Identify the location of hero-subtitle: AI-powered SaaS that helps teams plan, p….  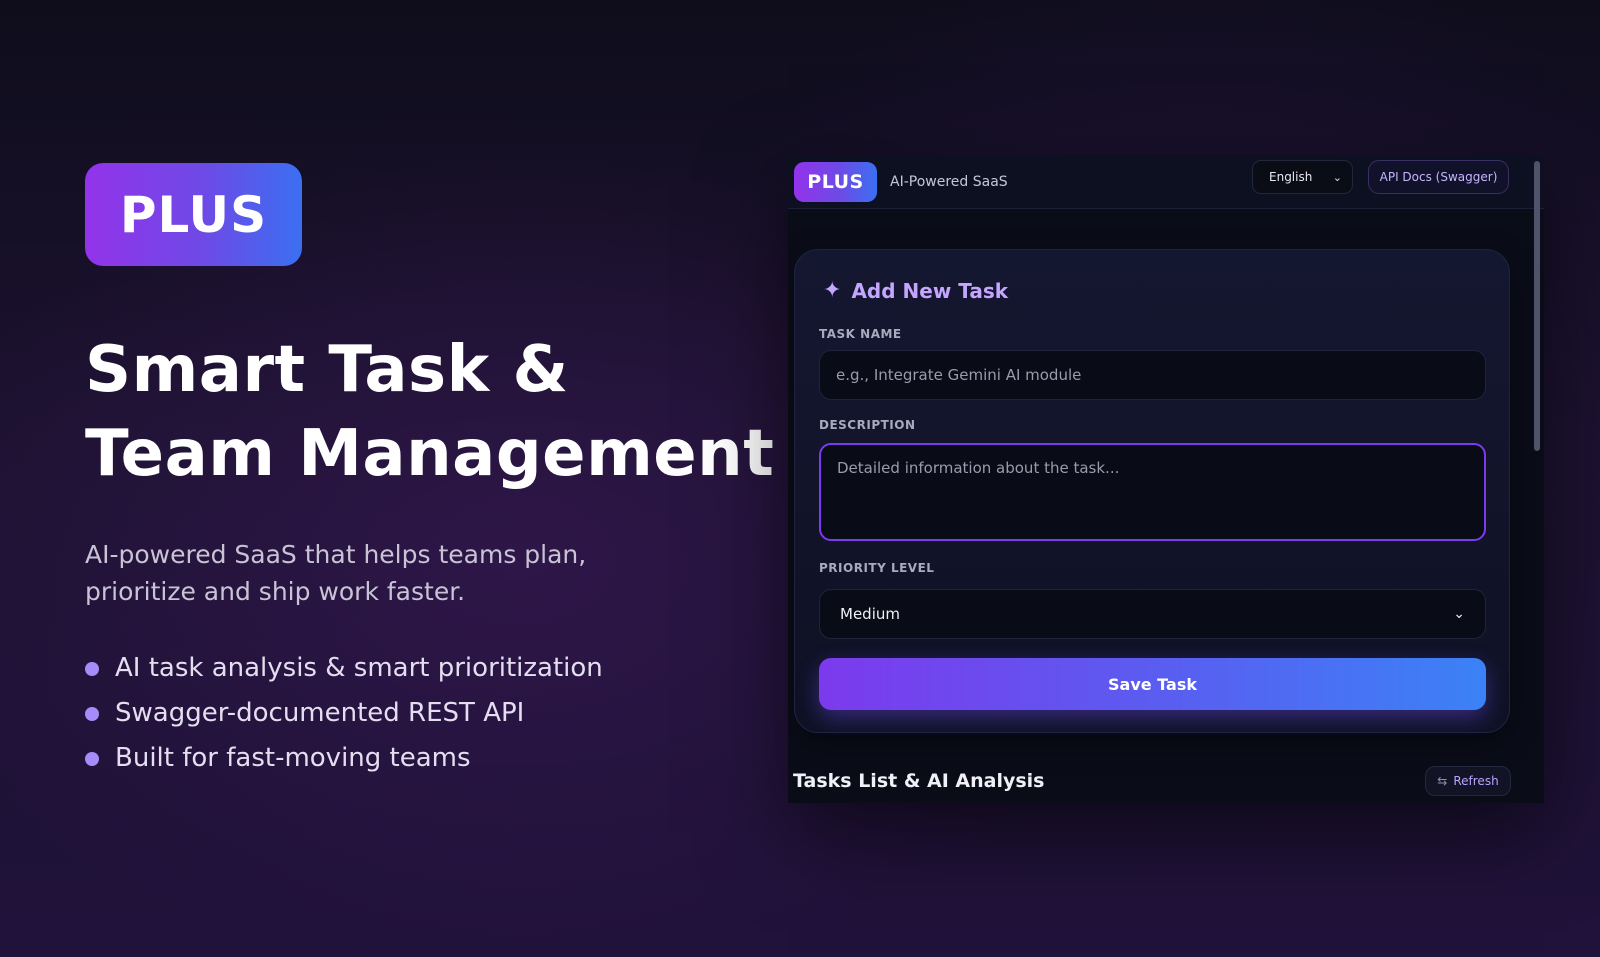
(336, 573).